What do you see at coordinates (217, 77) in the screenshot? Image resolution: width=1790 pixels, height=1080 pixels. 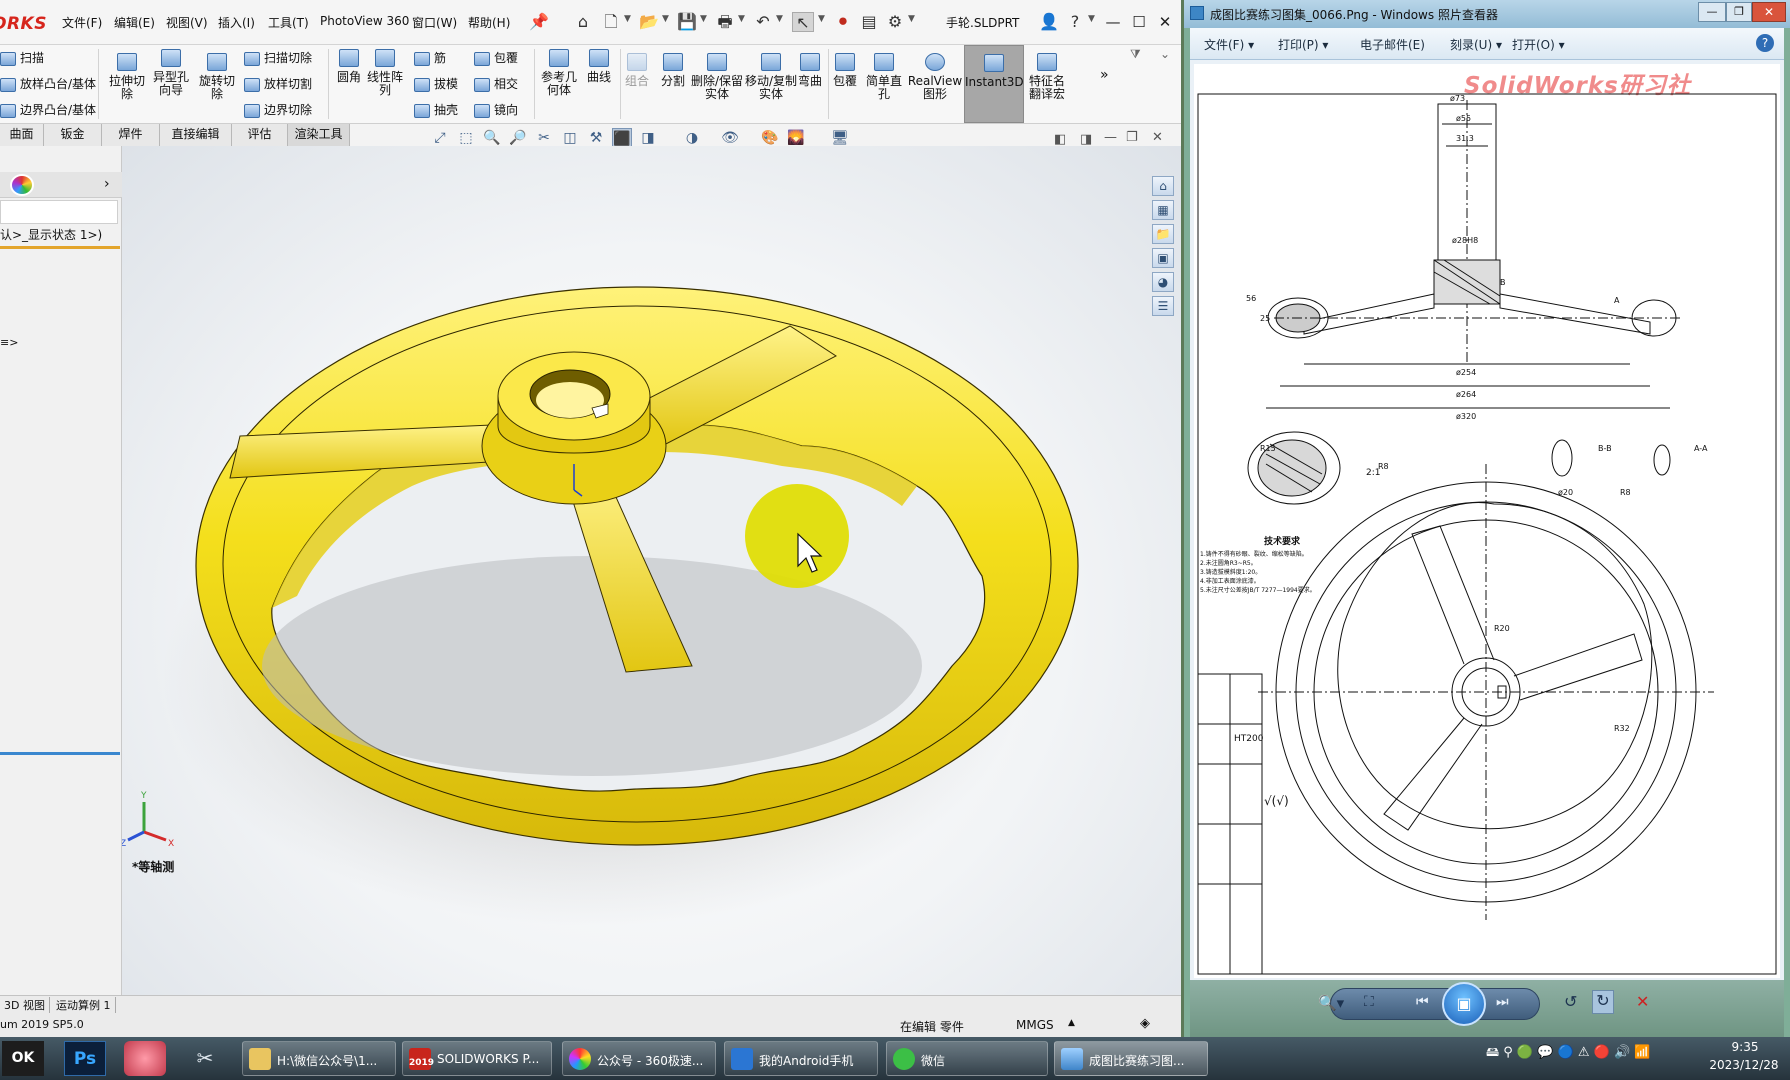 I see `revolve-cut-button: 旋转切除` at bounding box center [217, 77].